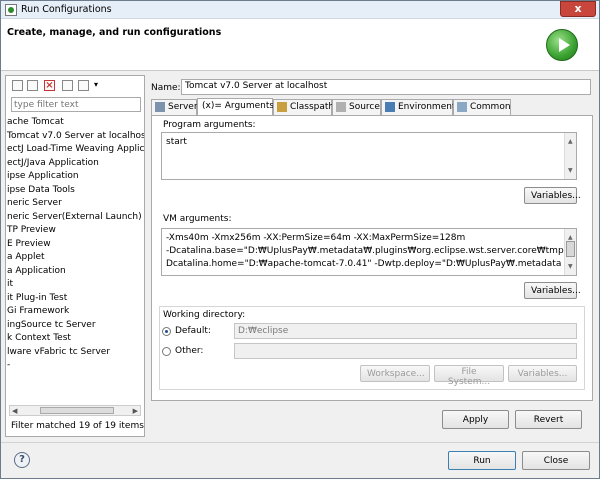 This screenshot has width=600, height=479. What do you see at coordinates (11, 10) in the screenshot?
I see `eclipse-app-icon` at bounding box center [11, 10].